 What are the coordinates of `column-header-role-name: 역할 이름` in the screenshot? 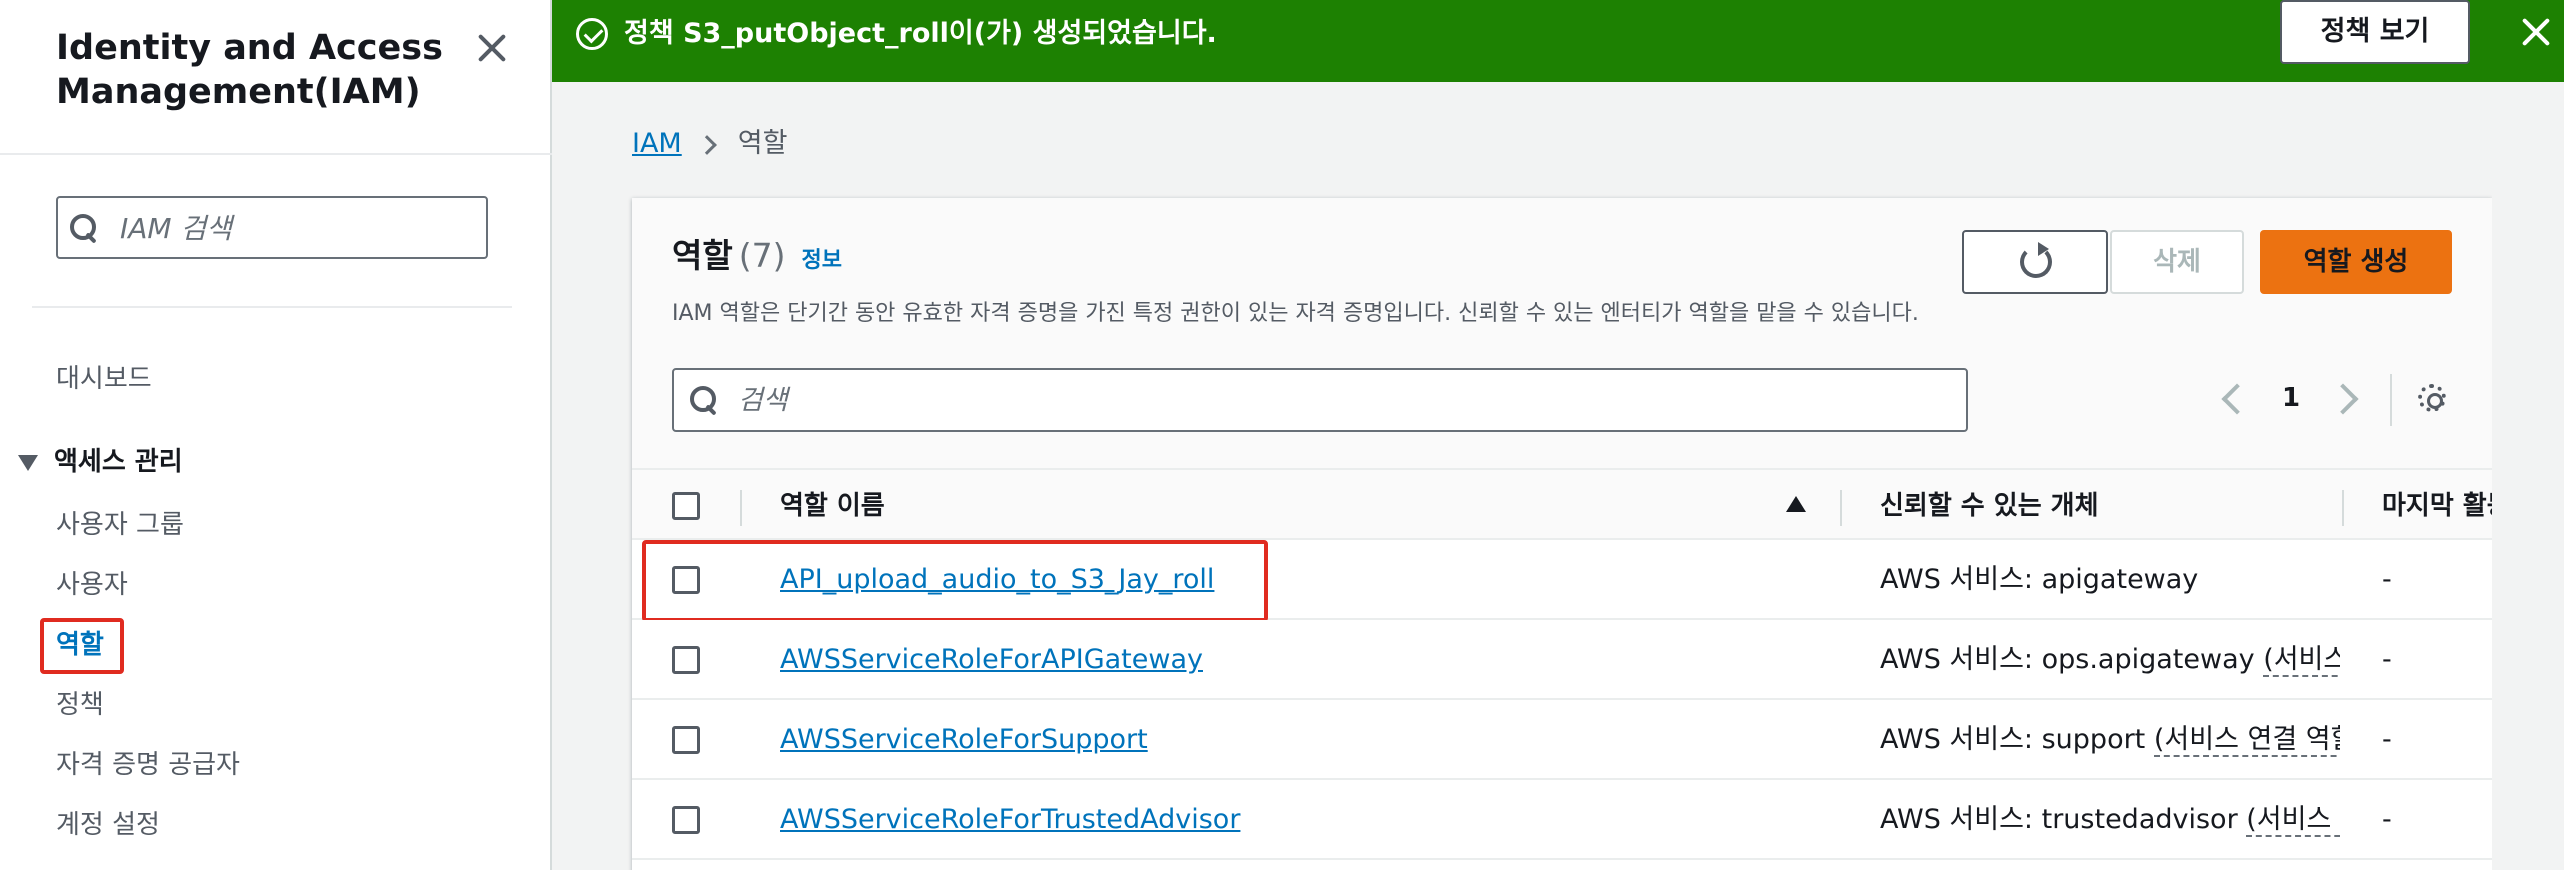 It's located at (832, 506).